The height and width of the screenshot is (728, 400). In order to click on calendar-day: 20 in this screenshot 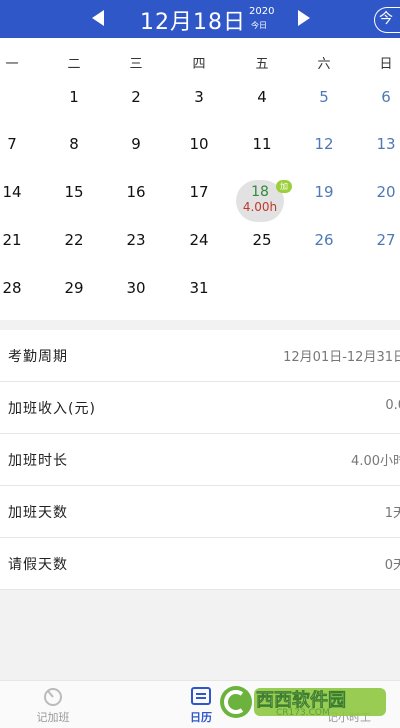, I will do `click(383, 192)`.